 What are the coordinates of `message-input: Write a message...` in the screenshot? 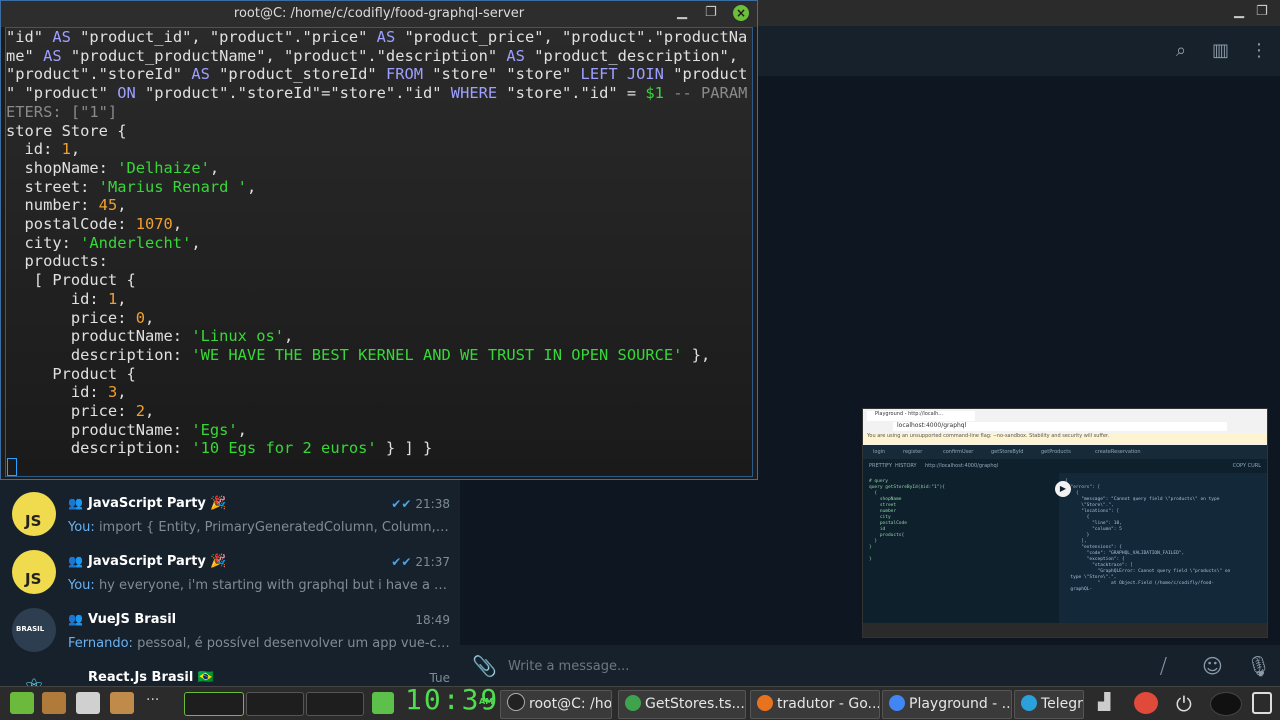 It's located at (568, 666).